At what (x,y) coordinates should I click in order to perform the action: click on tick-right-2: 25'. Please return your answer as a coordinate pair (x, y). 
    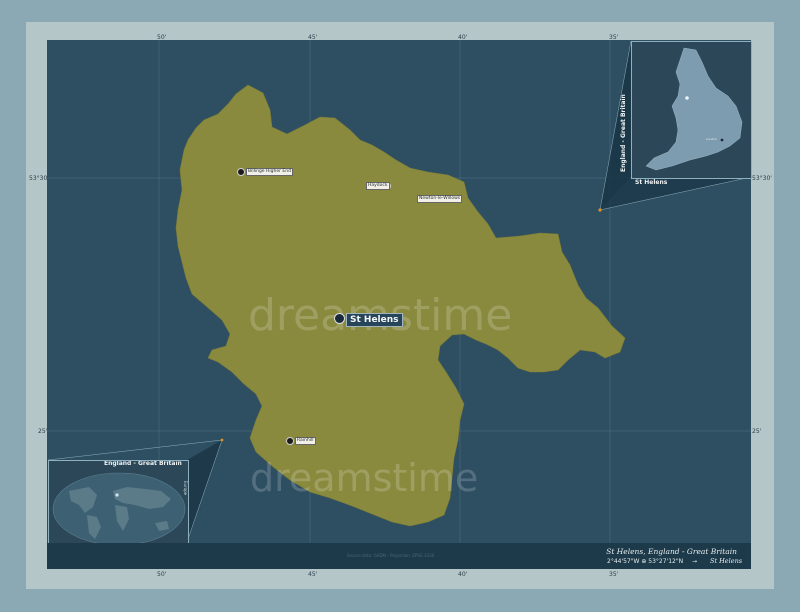
    Looking at the image, I should click on (757, 431).